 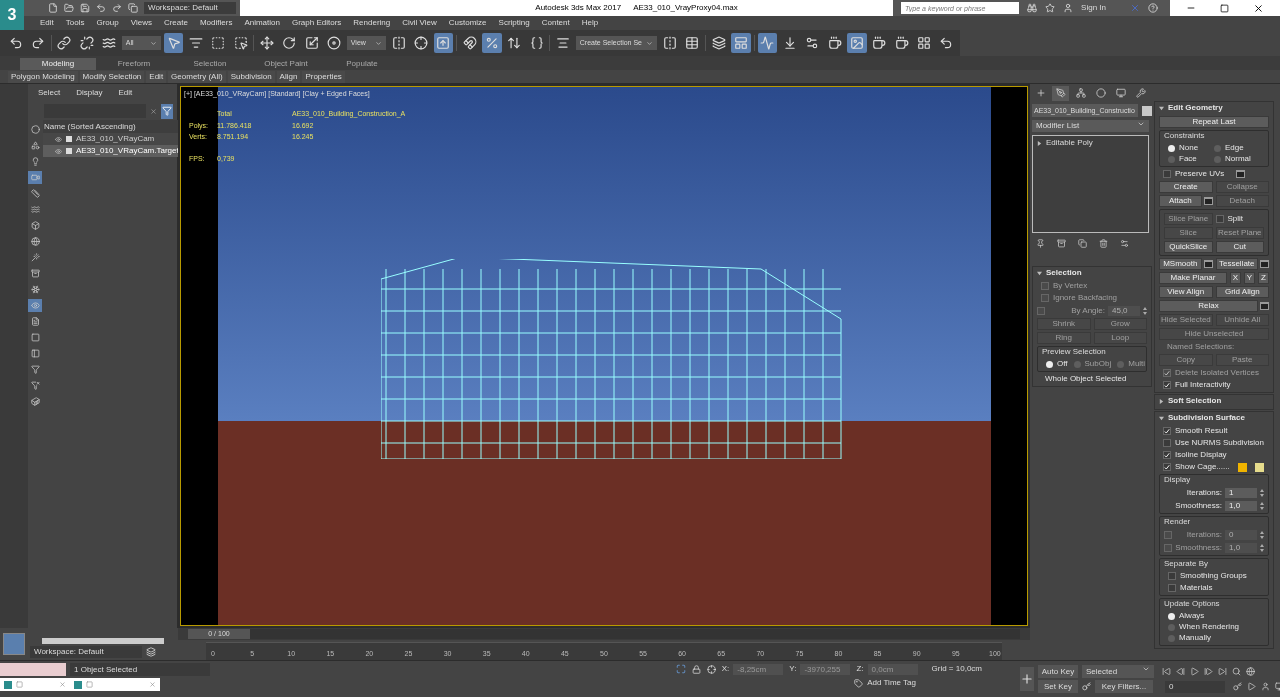 I want to click on checkbox-label: By Vertex, so click(x=1070, y=286).